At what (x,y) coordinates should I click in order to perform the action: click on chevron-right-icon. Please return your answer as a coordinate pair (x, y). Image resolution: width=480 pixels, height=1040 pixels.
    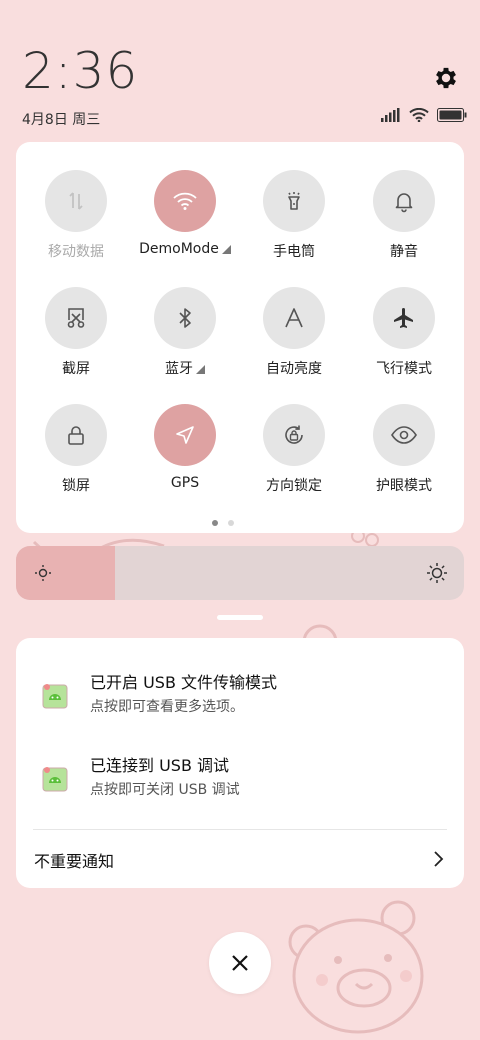
    Looking at the image, I should click on (439, 859).